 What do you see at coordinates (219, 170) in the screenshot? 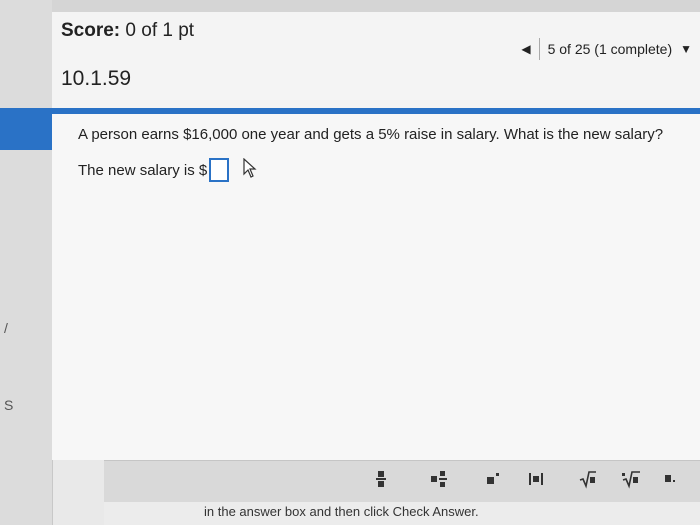
I see `answer-input` at bounding box center [219, 170].